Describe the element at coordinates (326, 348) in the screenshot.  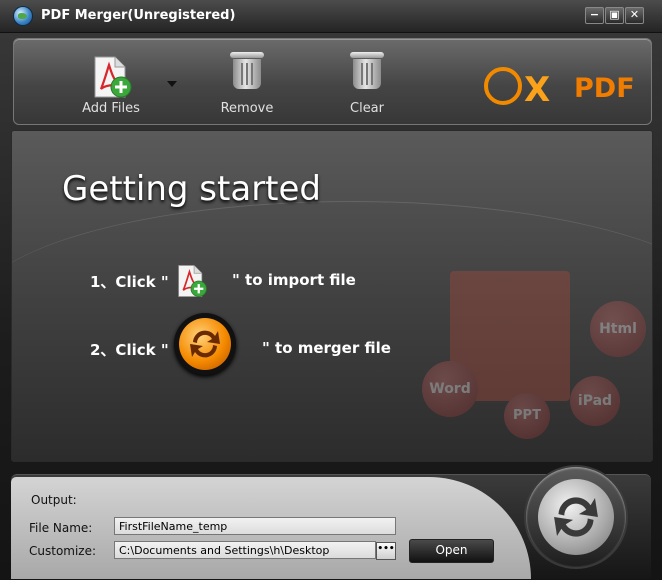
I see `step2-suffix: " to merger file` at that location.